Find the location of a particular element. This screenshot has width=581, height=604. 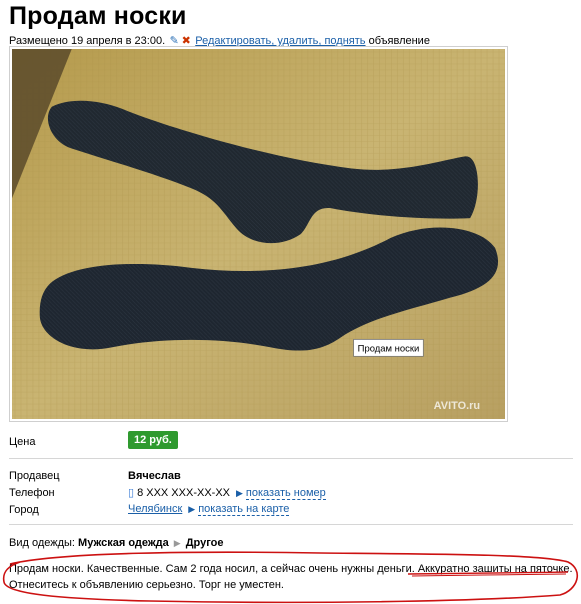

category-row: Вид одежды: Мужская одежда ▶ Другое is located at coordinates (116, 543).